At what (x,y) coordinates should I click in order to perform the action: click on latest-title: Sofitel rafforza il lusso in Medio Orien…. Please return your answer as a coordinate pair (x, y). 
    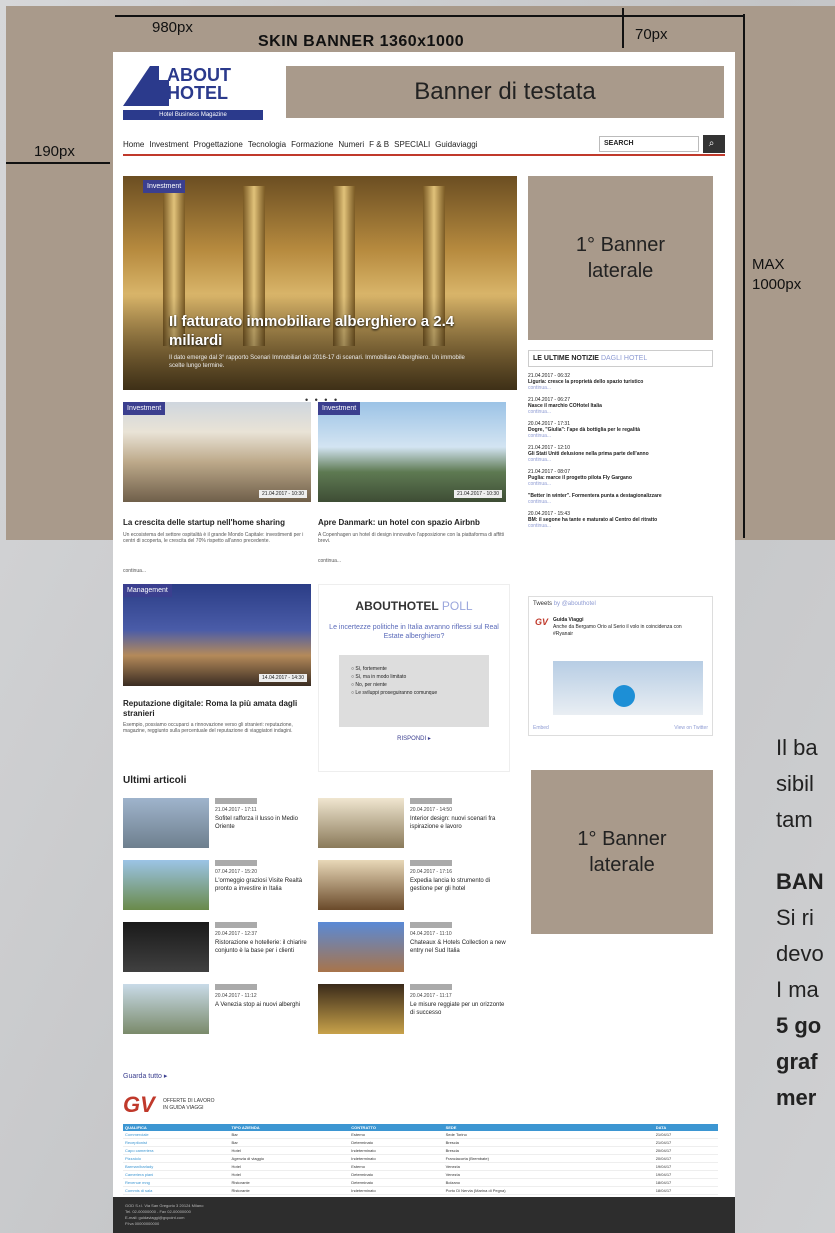
    Looking at the image, I should click on (265, 823).